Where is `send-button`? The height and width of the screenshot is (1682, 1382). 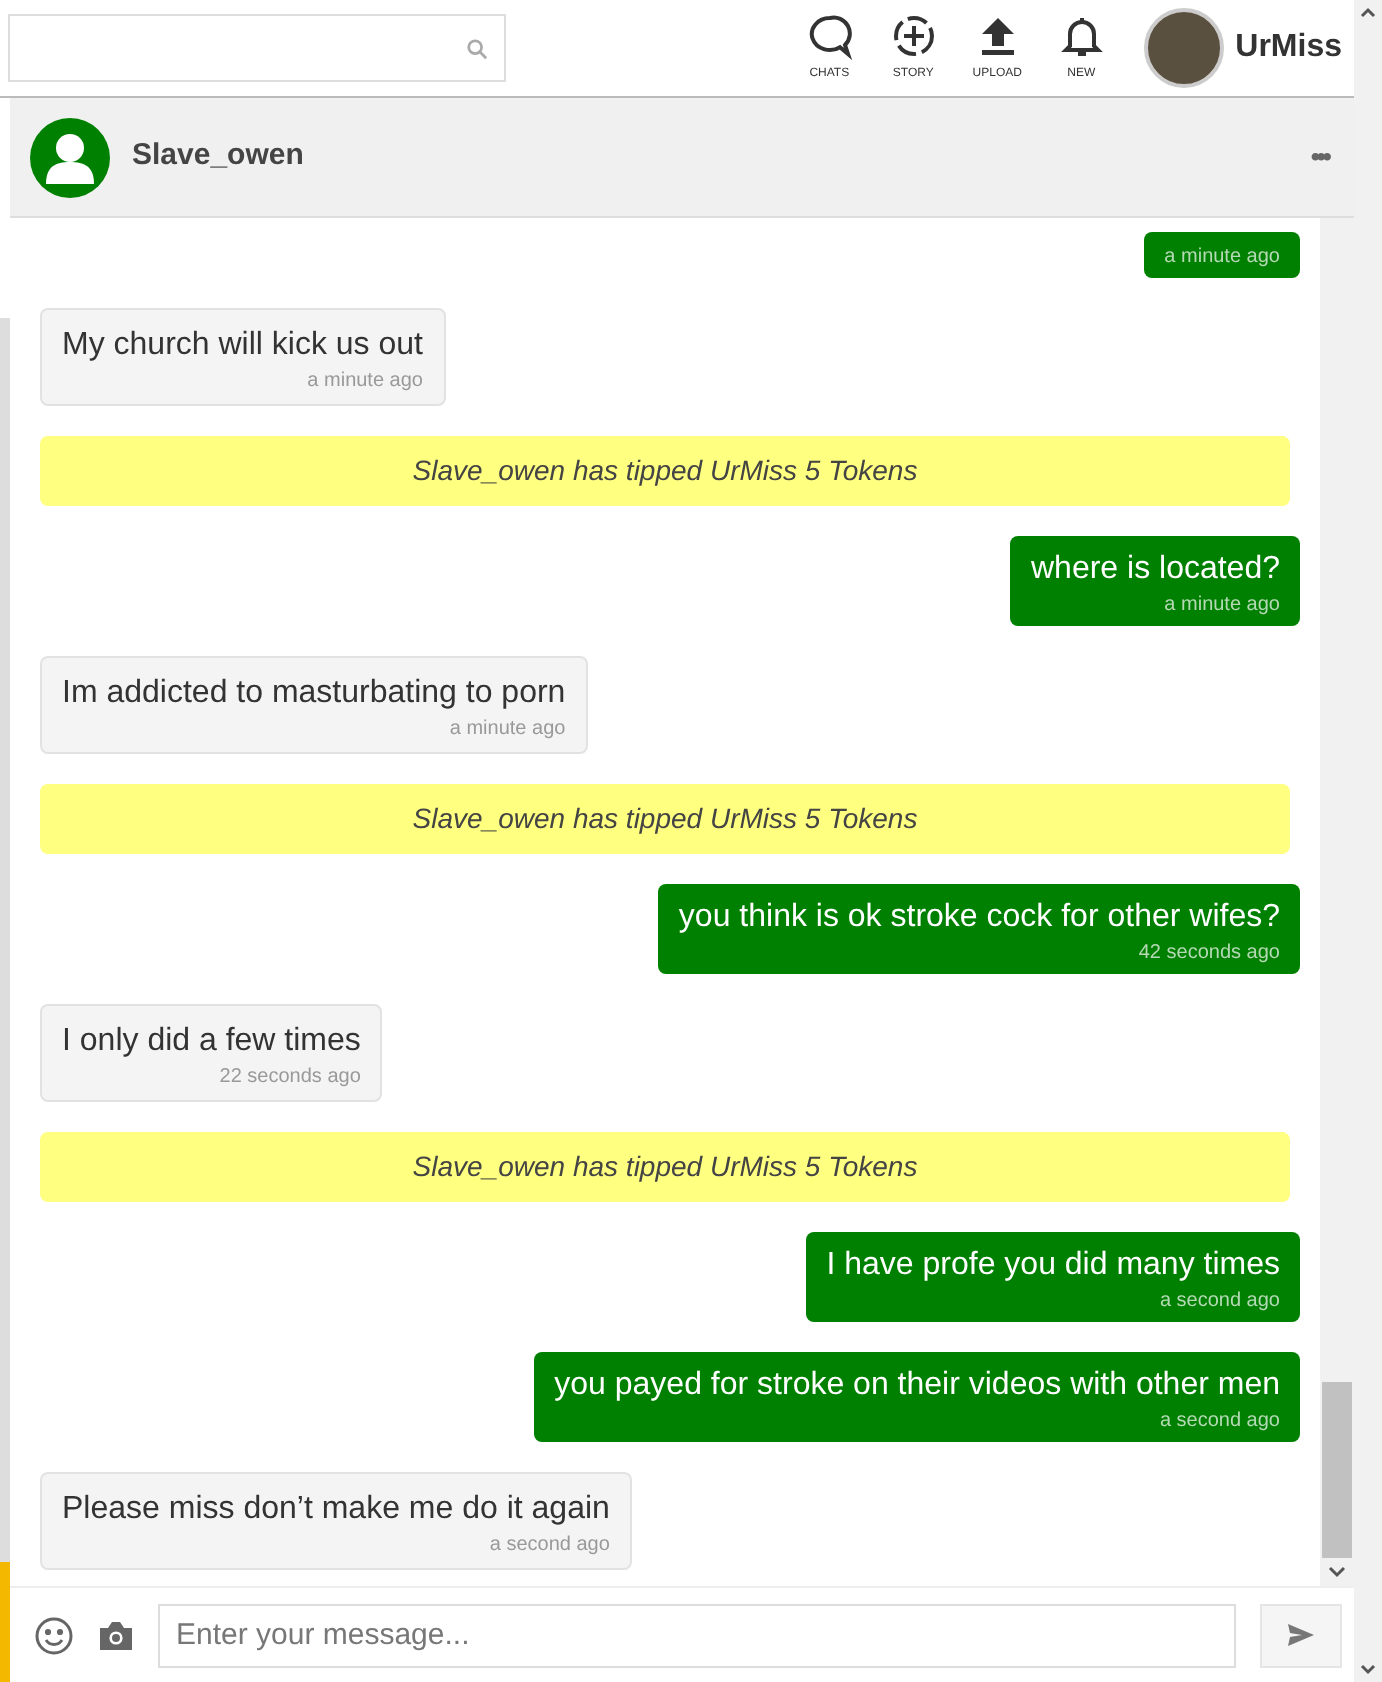 send-button is located at coordinates (1301, 1635).